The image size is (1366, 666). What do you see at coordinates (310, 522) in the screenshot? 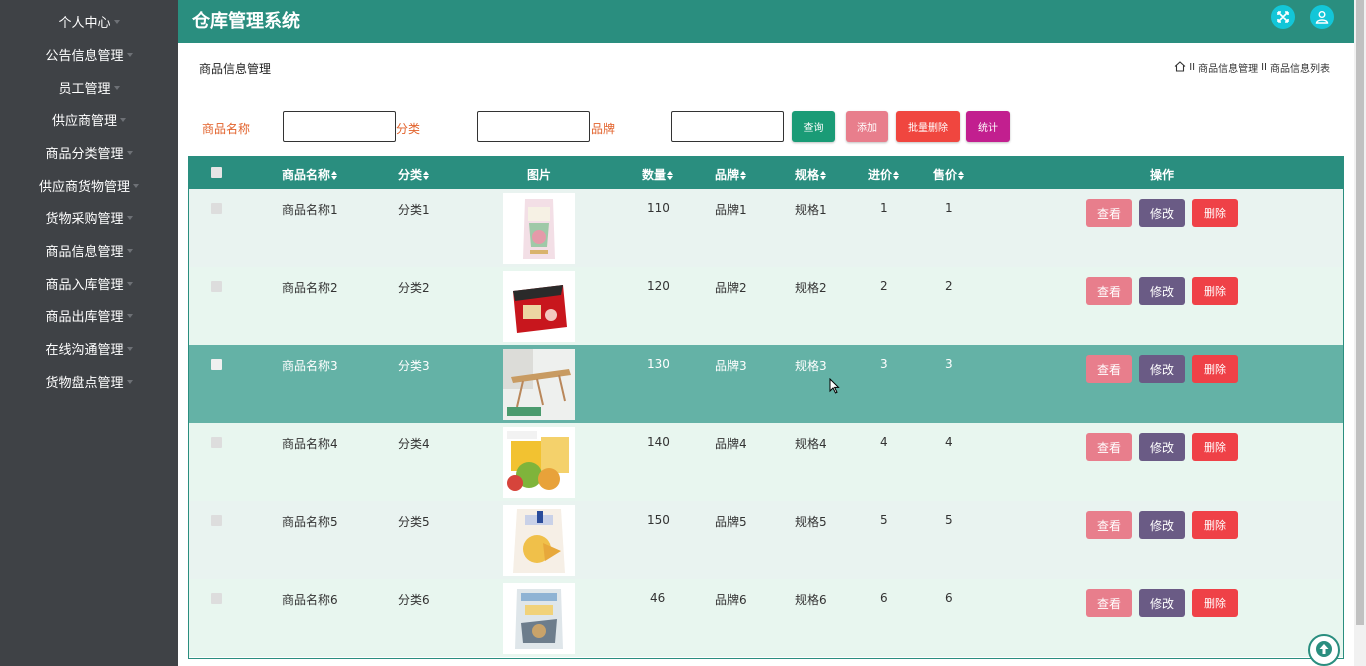
I see `cell-name: 商品名称5` at bounding box center [310, 522].